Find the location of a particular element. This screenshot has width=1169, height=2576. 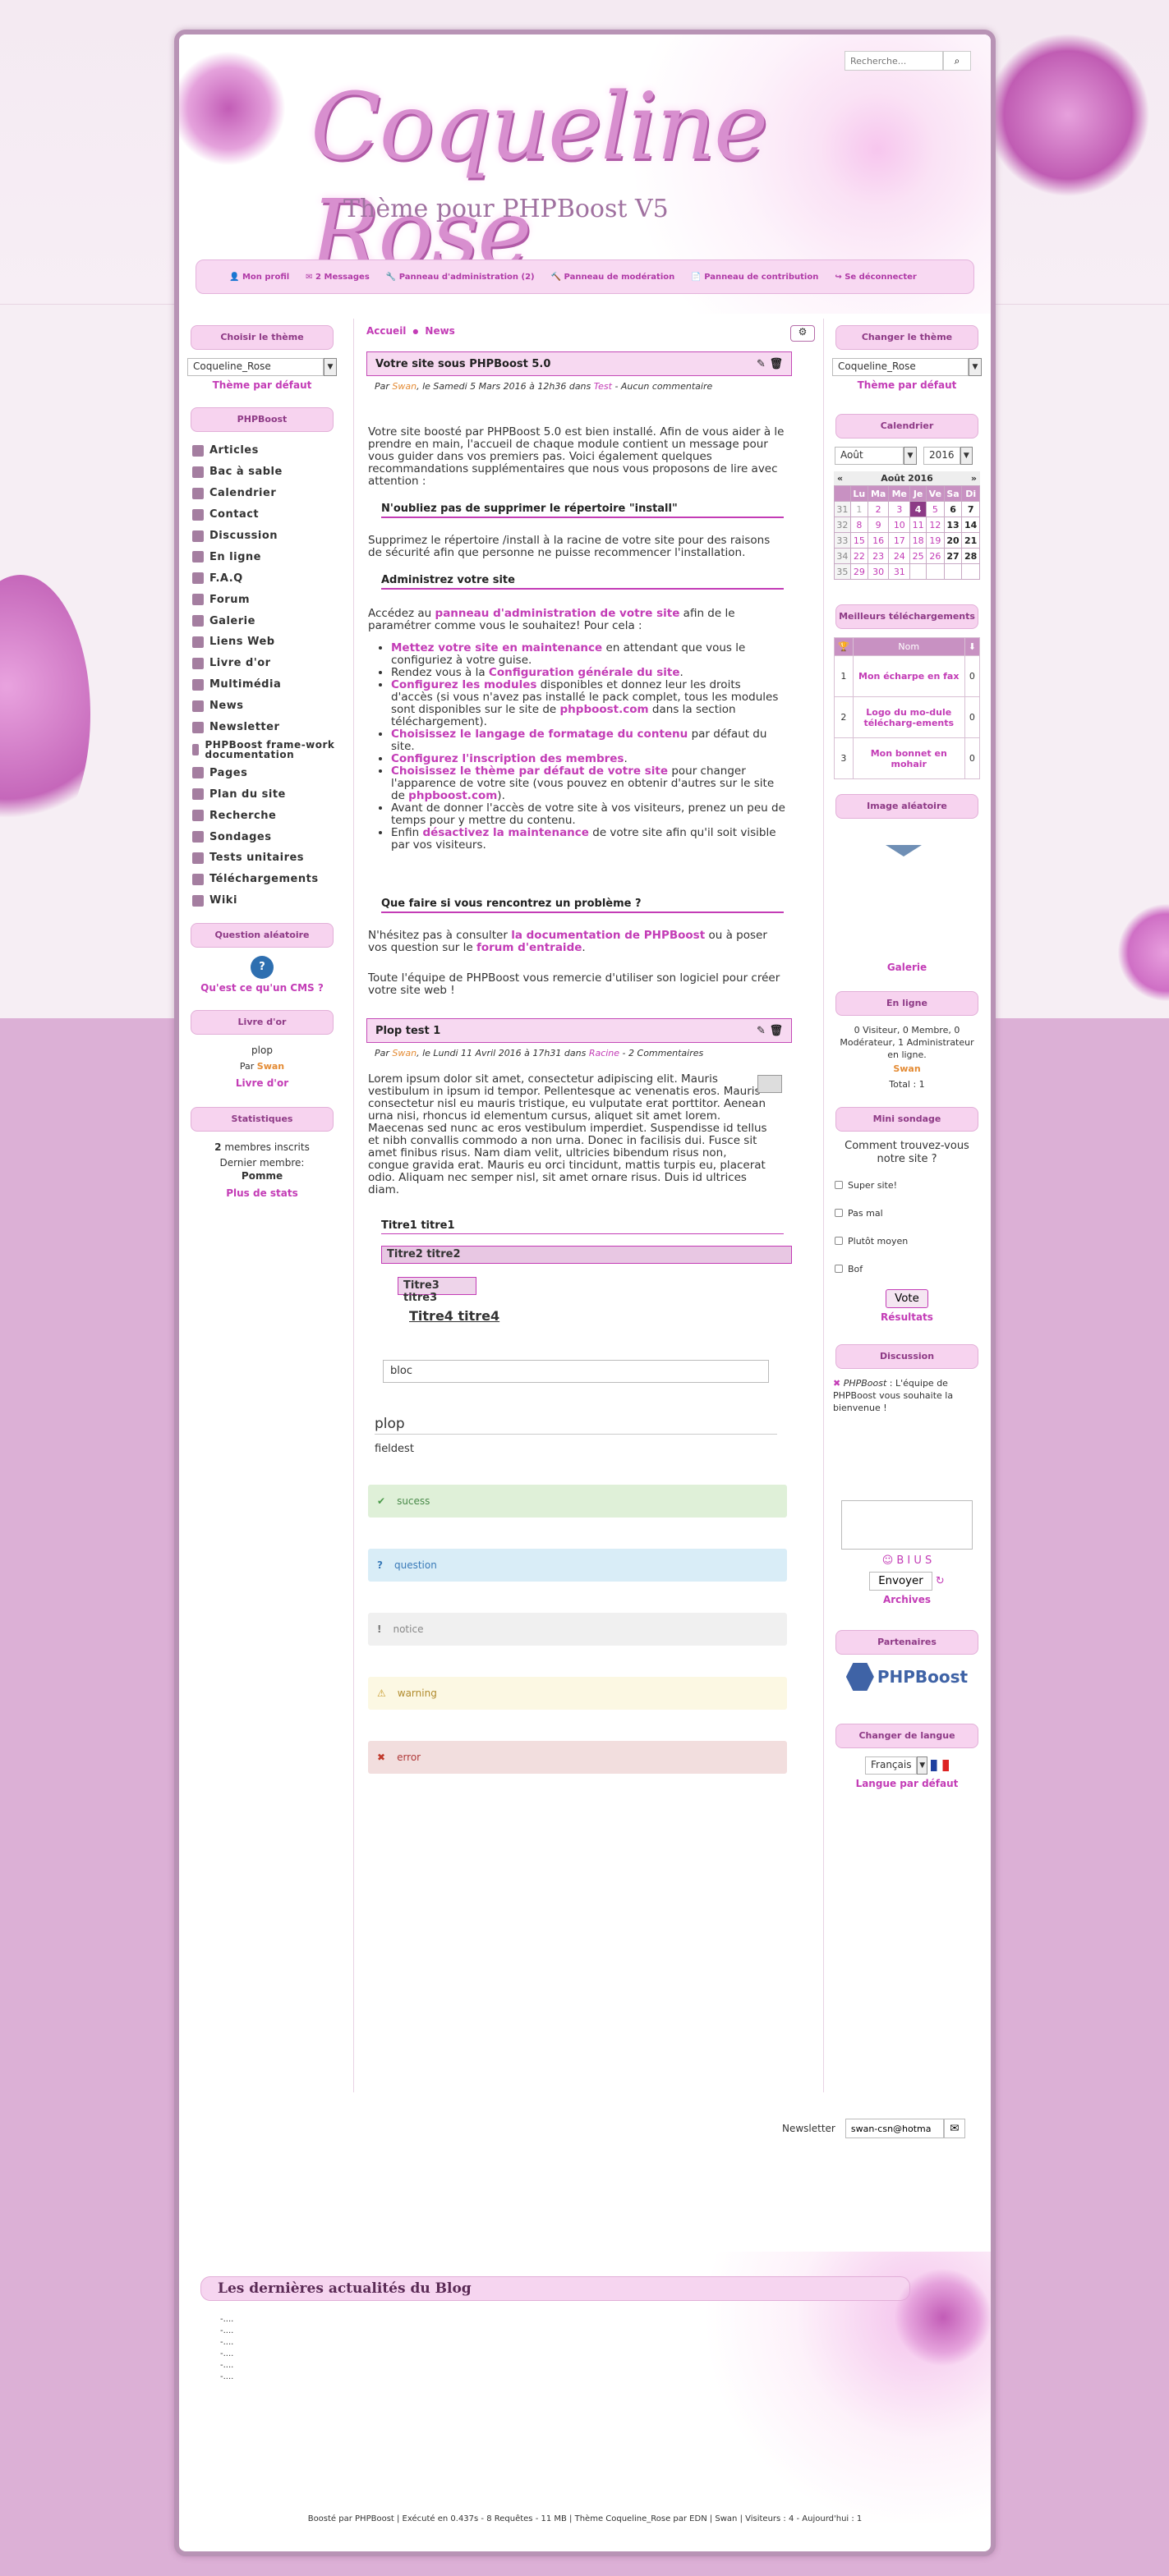

formatting-toolbar: ☺ B I U S is located at coordinates (907, 1560).